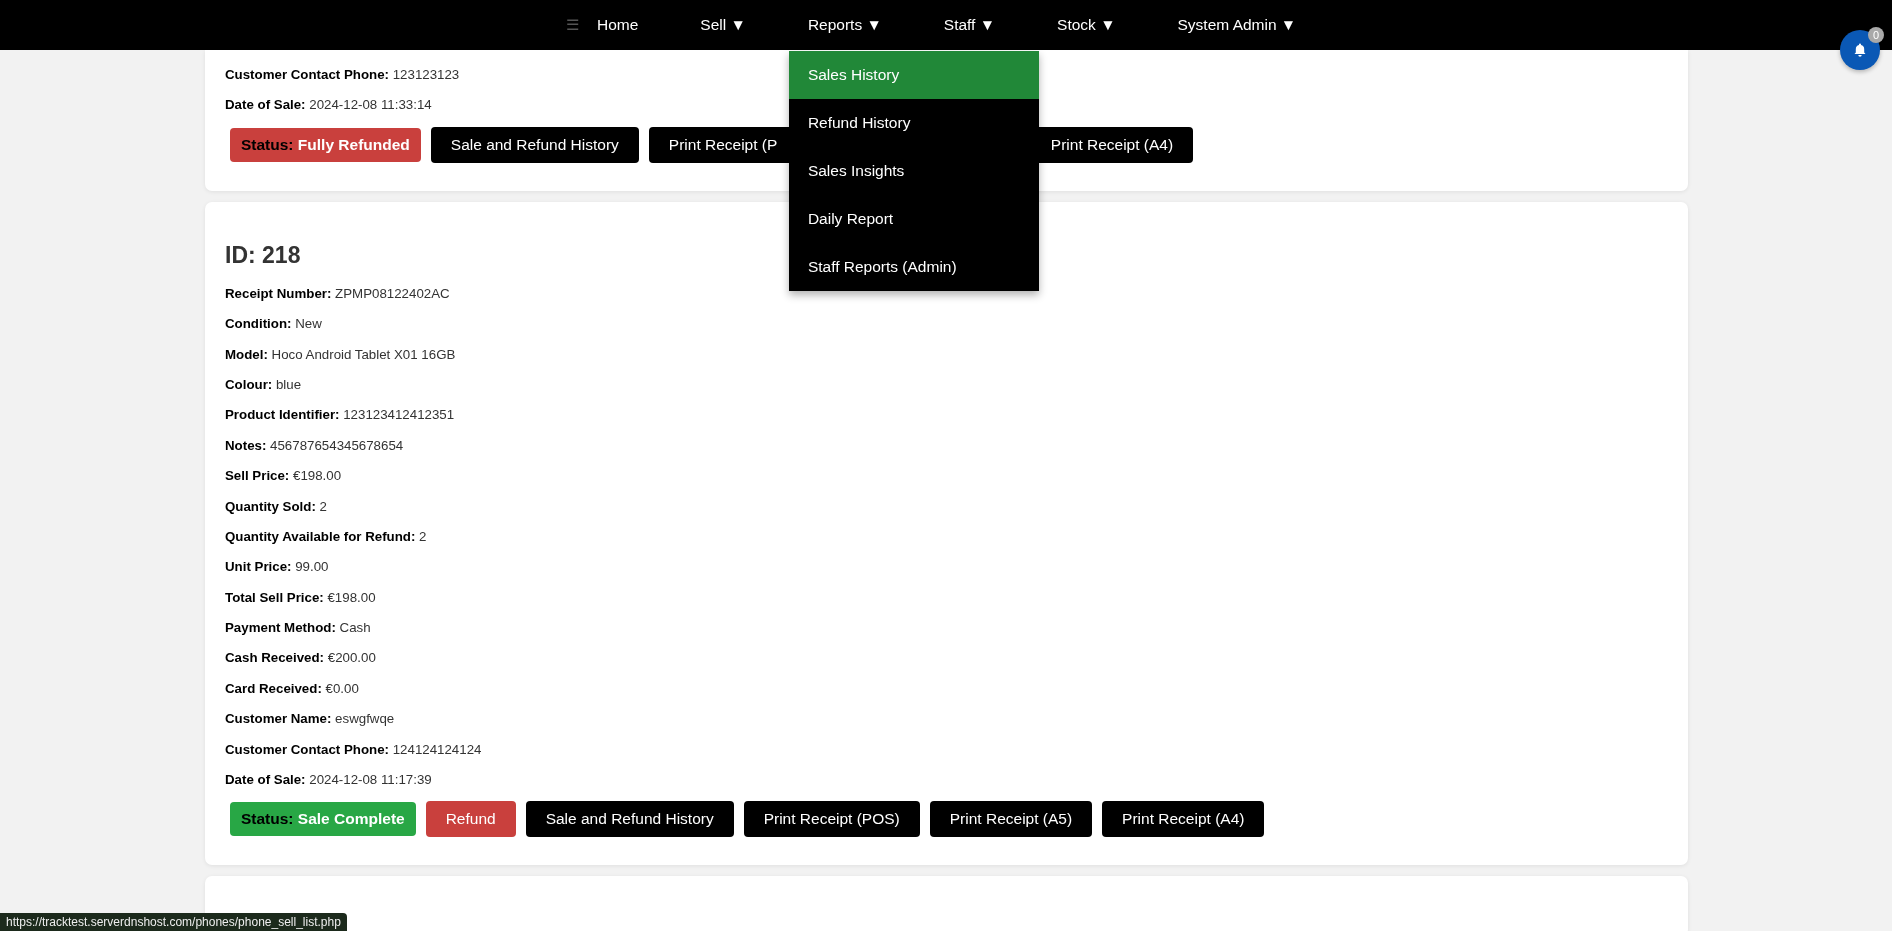 This screenshot has width=1892, height=931. Describe the element at coordinates (283, 476) in the screenshot. I see `field-row-text: Sell Price: €198.00` at that location.